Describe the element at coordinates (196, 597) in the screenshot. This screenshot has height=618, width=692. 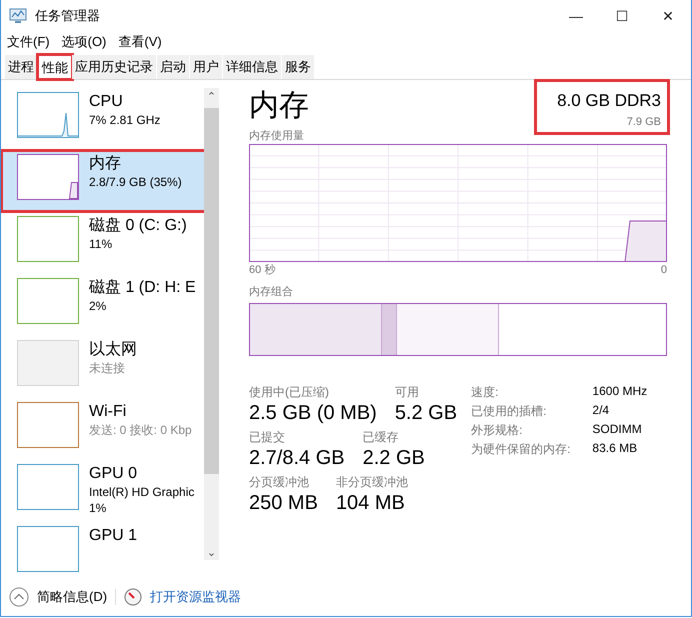
I see `resource-monitor-link: 打开资源监视器` at that location.